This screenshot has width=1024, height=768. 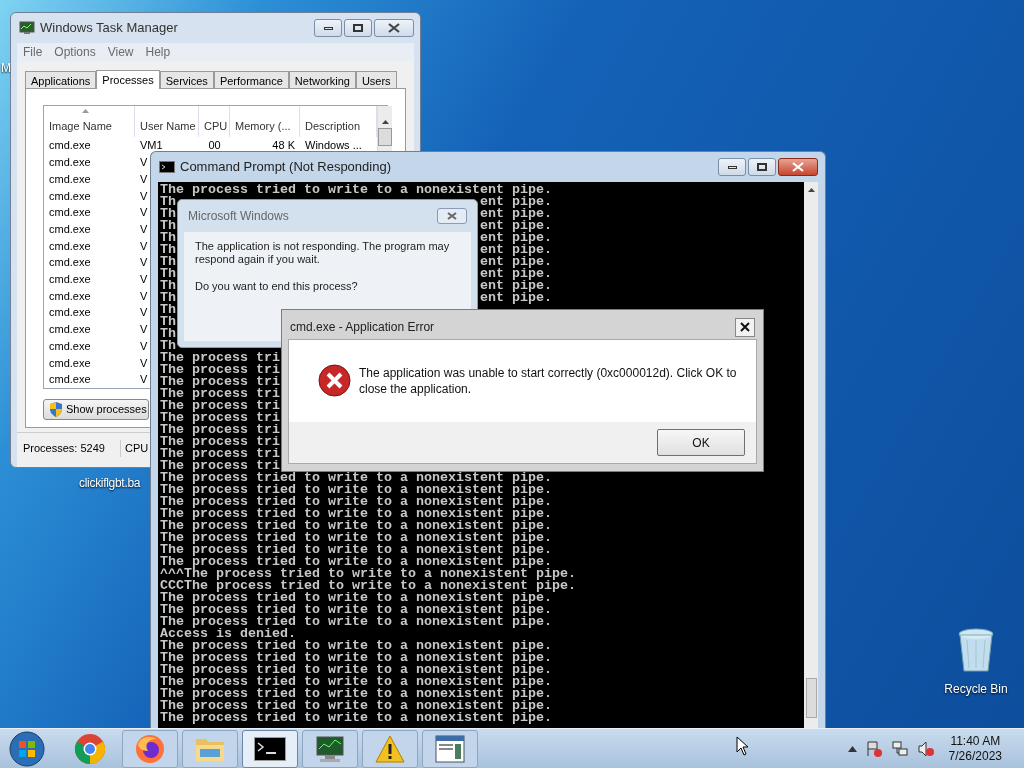 What do you see at coordinates (228, 634) in the screenshot?
I see `console-line: Access is denied.` at bounding box center [228, 634].